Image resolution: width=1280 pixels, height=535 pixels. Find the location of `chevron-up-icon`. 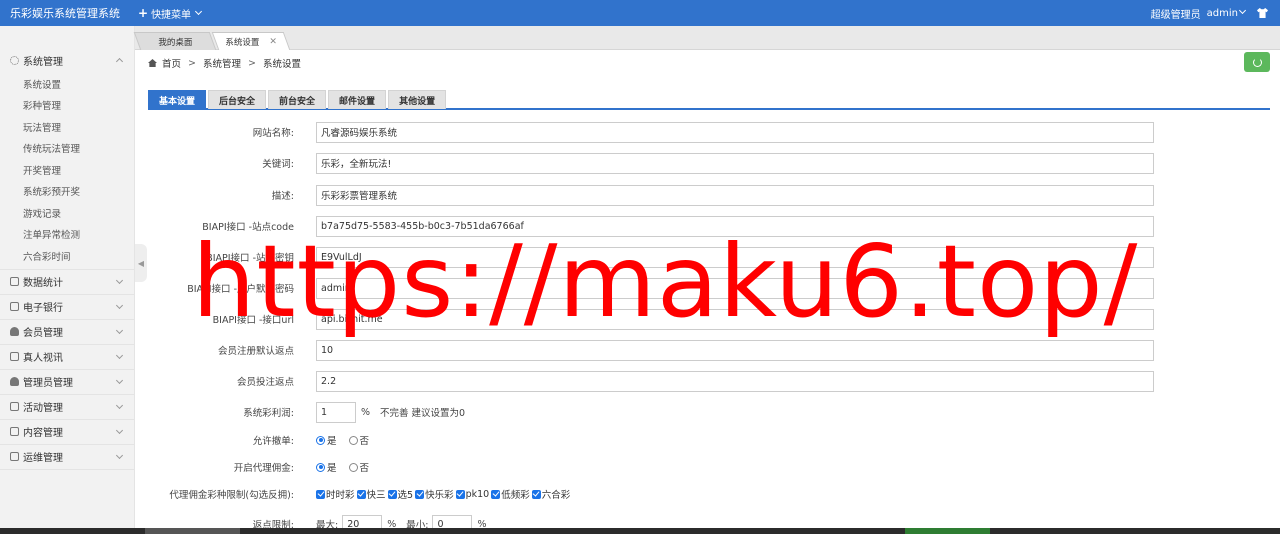

chevron-up-icon is located at coordinates (119, 61).